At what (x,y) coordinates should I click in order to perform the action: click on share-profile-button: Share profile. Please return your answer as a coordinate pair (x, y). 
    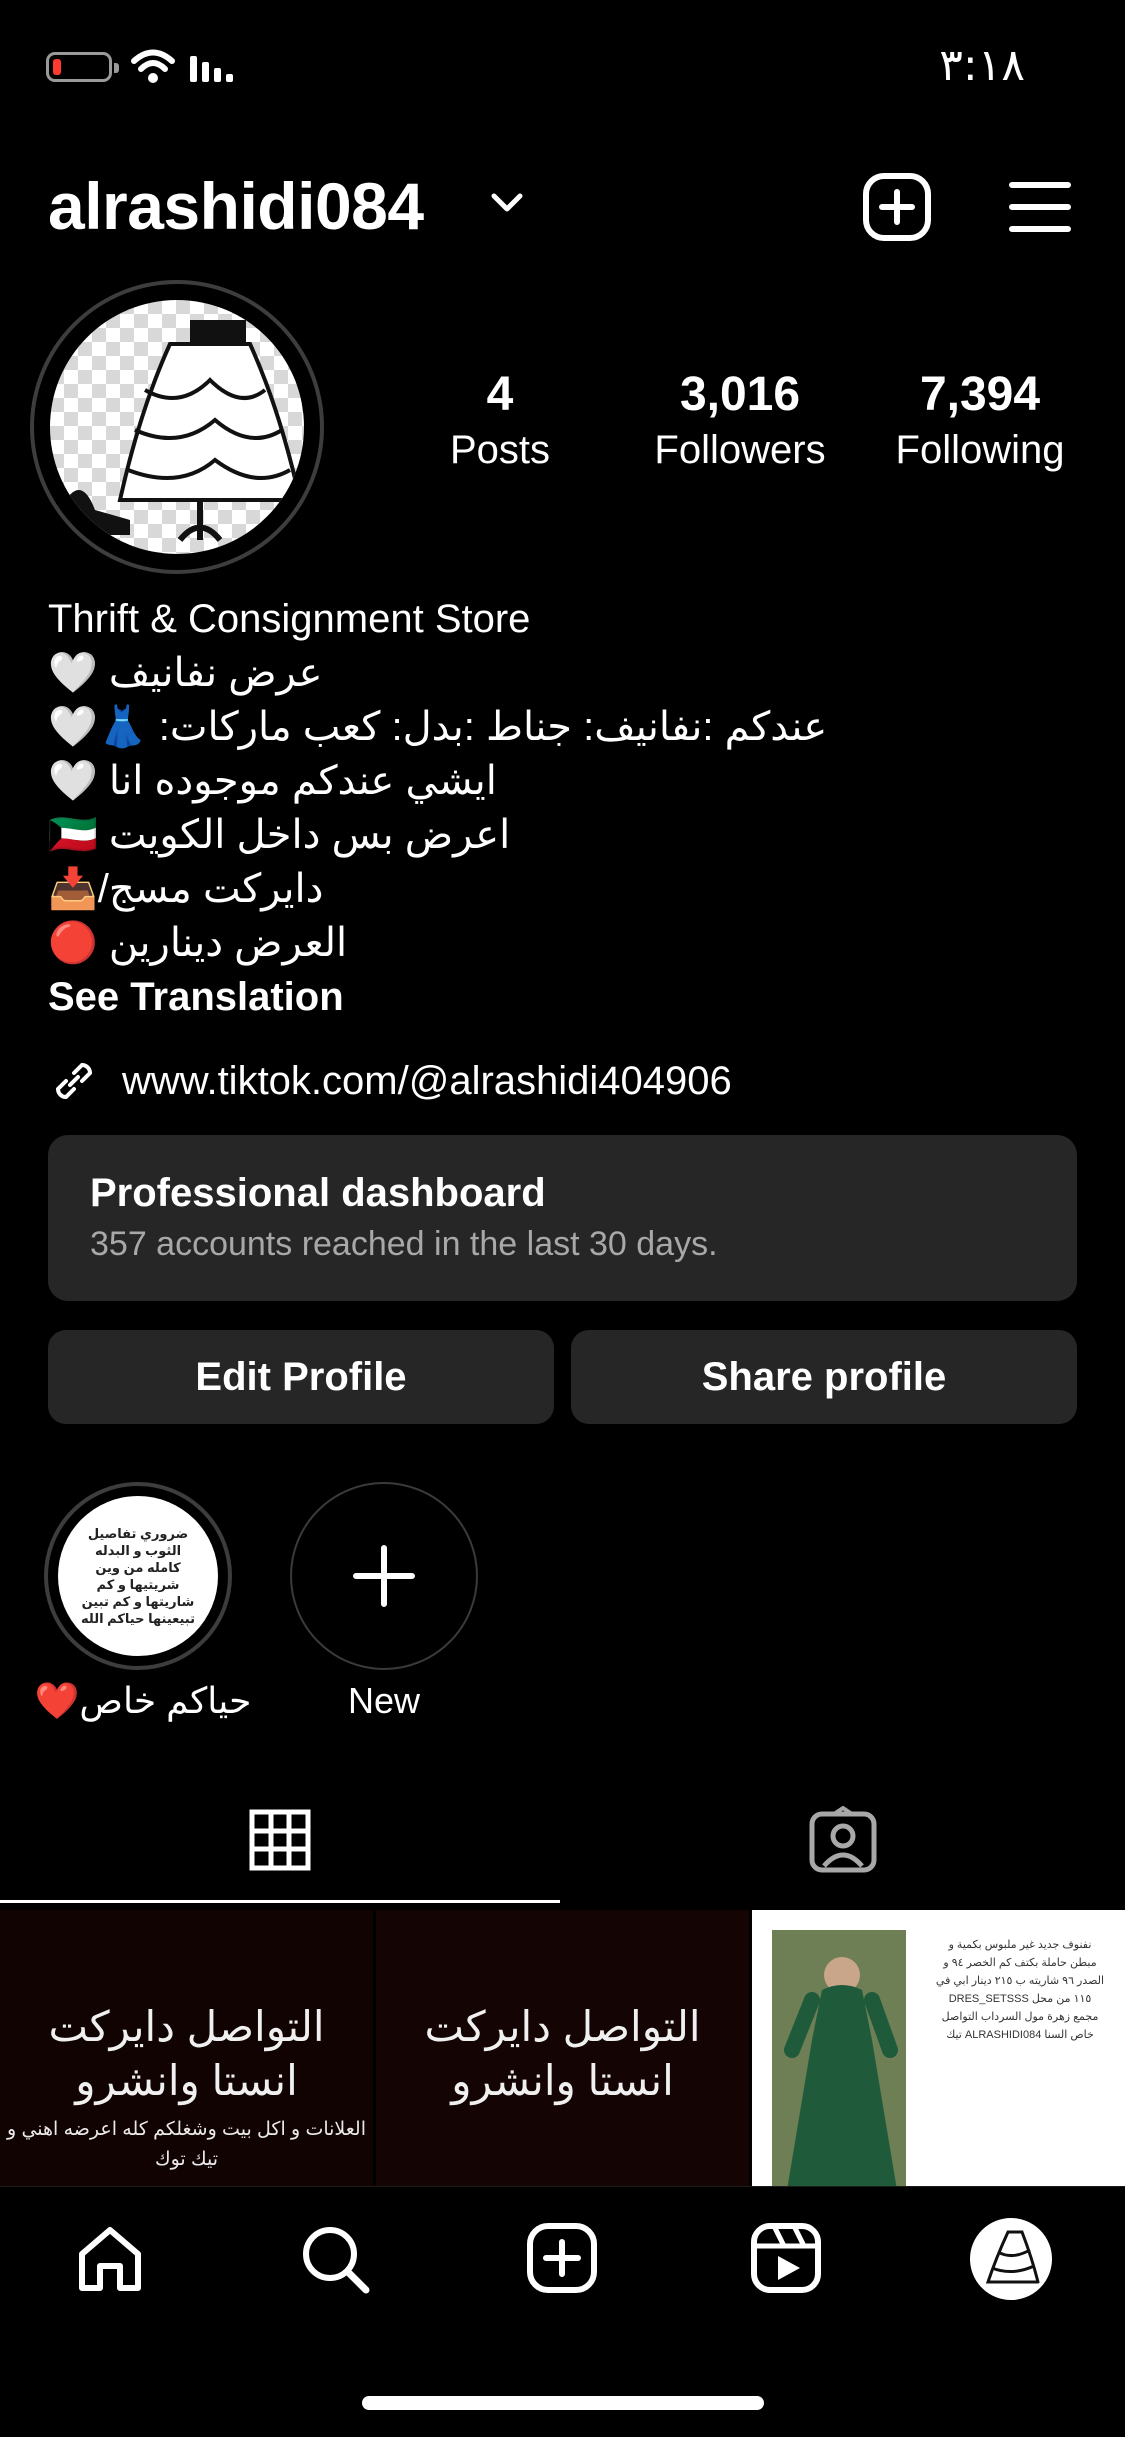
    Looking at the image, I should click on (824, 1377).